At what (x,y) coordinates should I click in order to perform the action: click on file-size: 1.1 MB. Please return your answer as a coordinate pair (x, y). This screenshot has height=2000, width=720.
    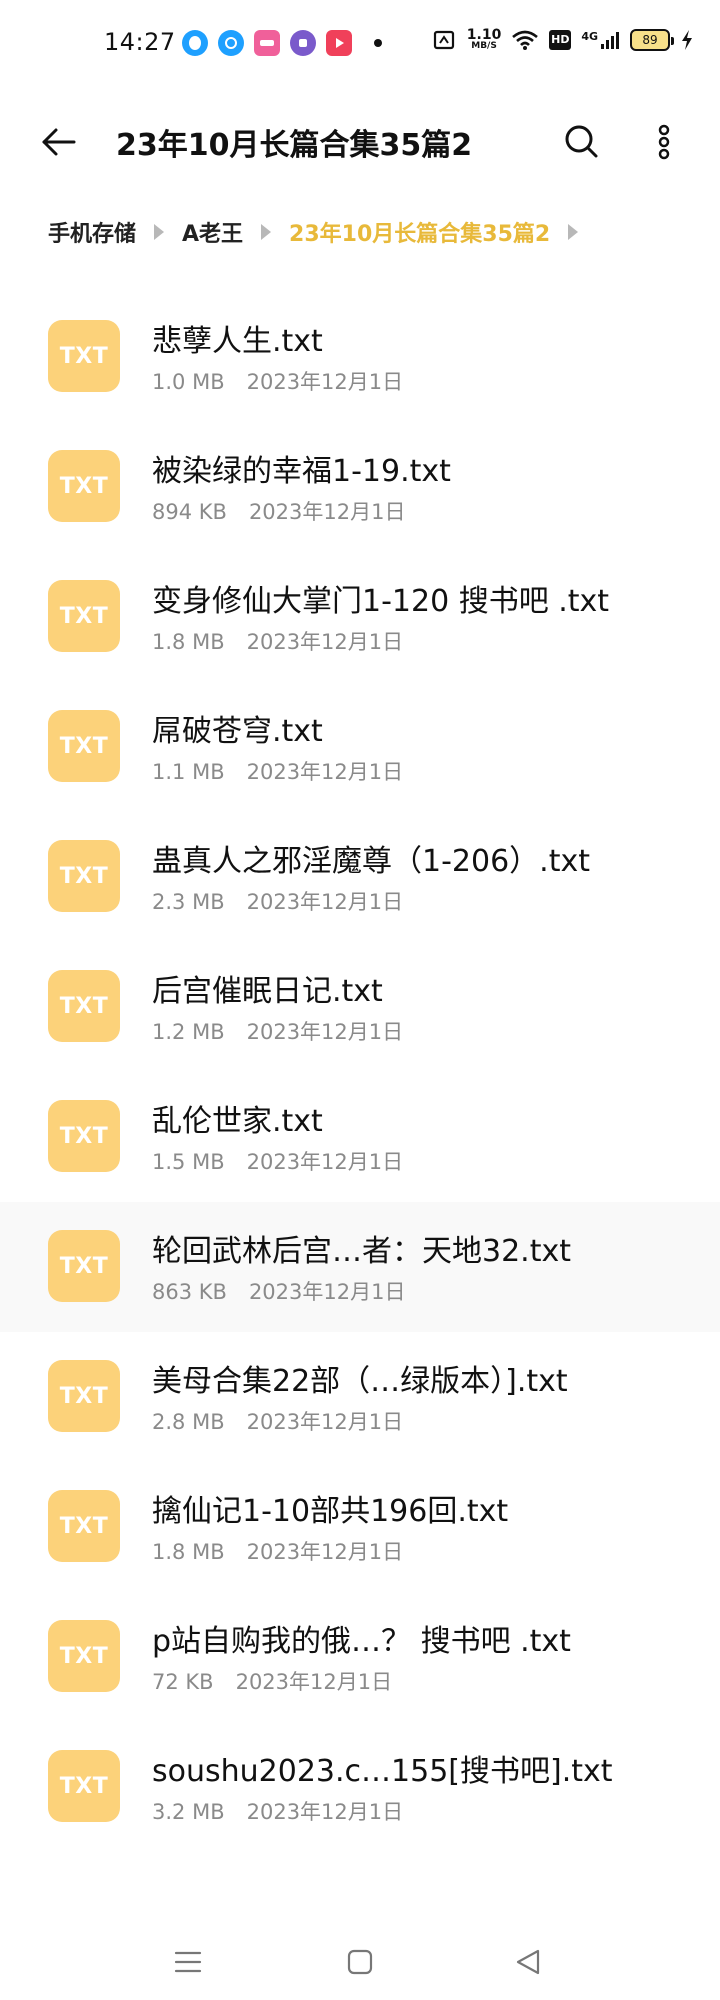
    Looking at the image, I should click on (188, 772).